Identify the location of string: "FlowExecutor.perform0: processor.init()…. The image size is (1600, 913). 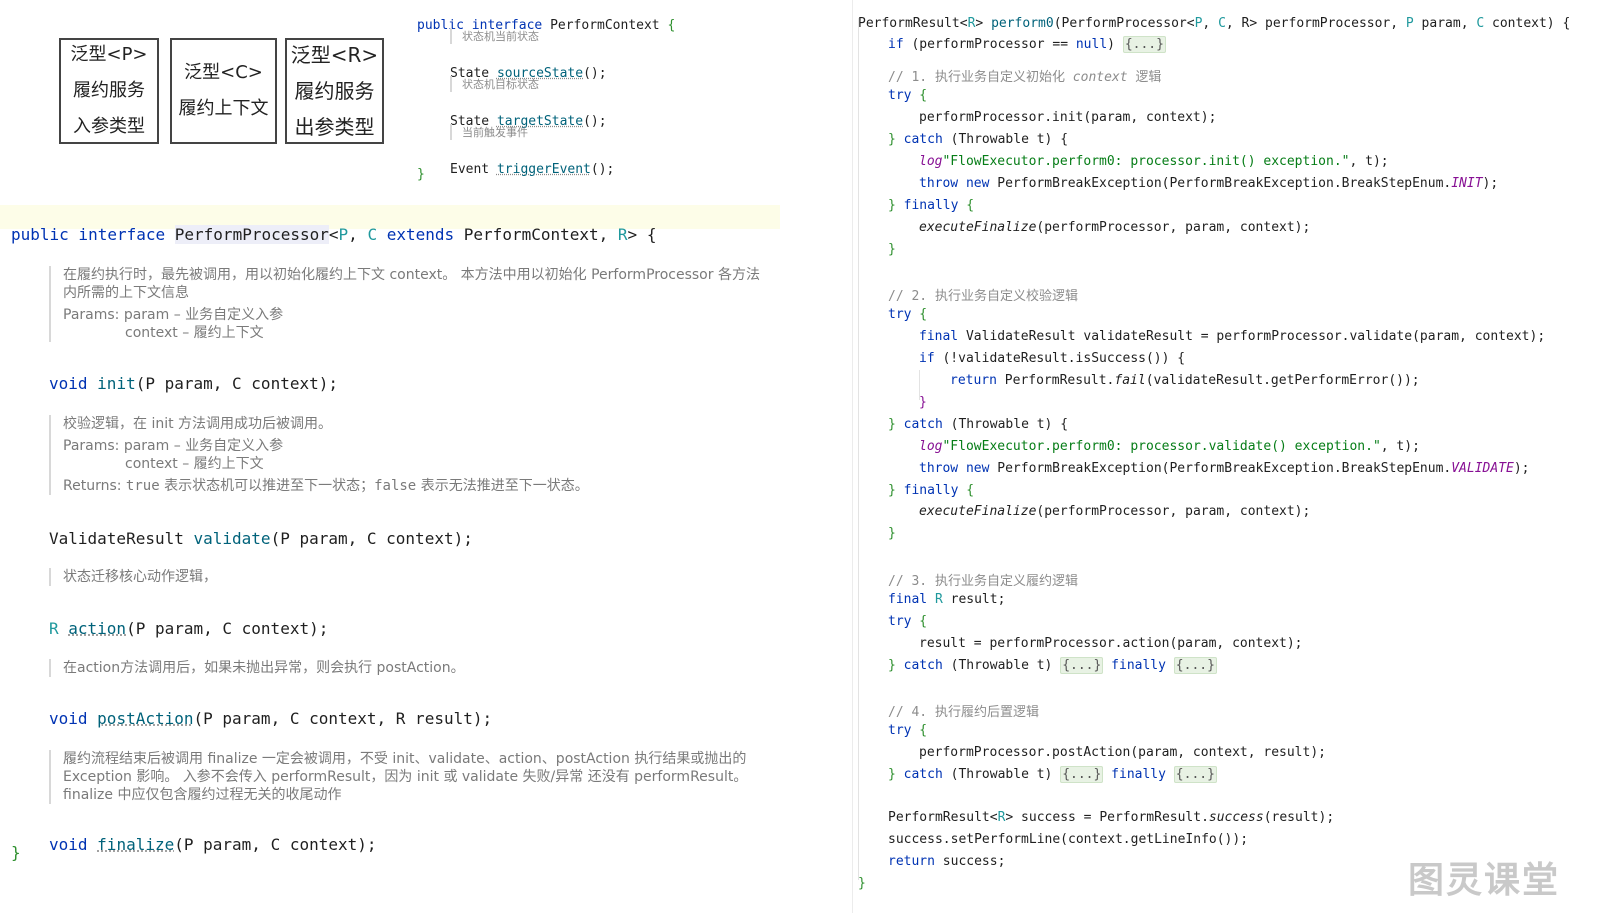
(1146, 161).